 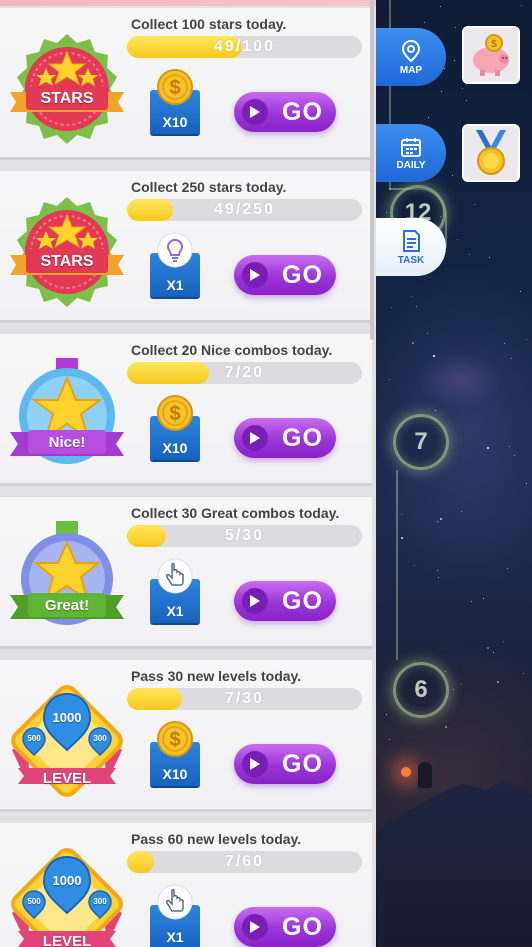 I want to click on map-path, so click(x=397, y=565).